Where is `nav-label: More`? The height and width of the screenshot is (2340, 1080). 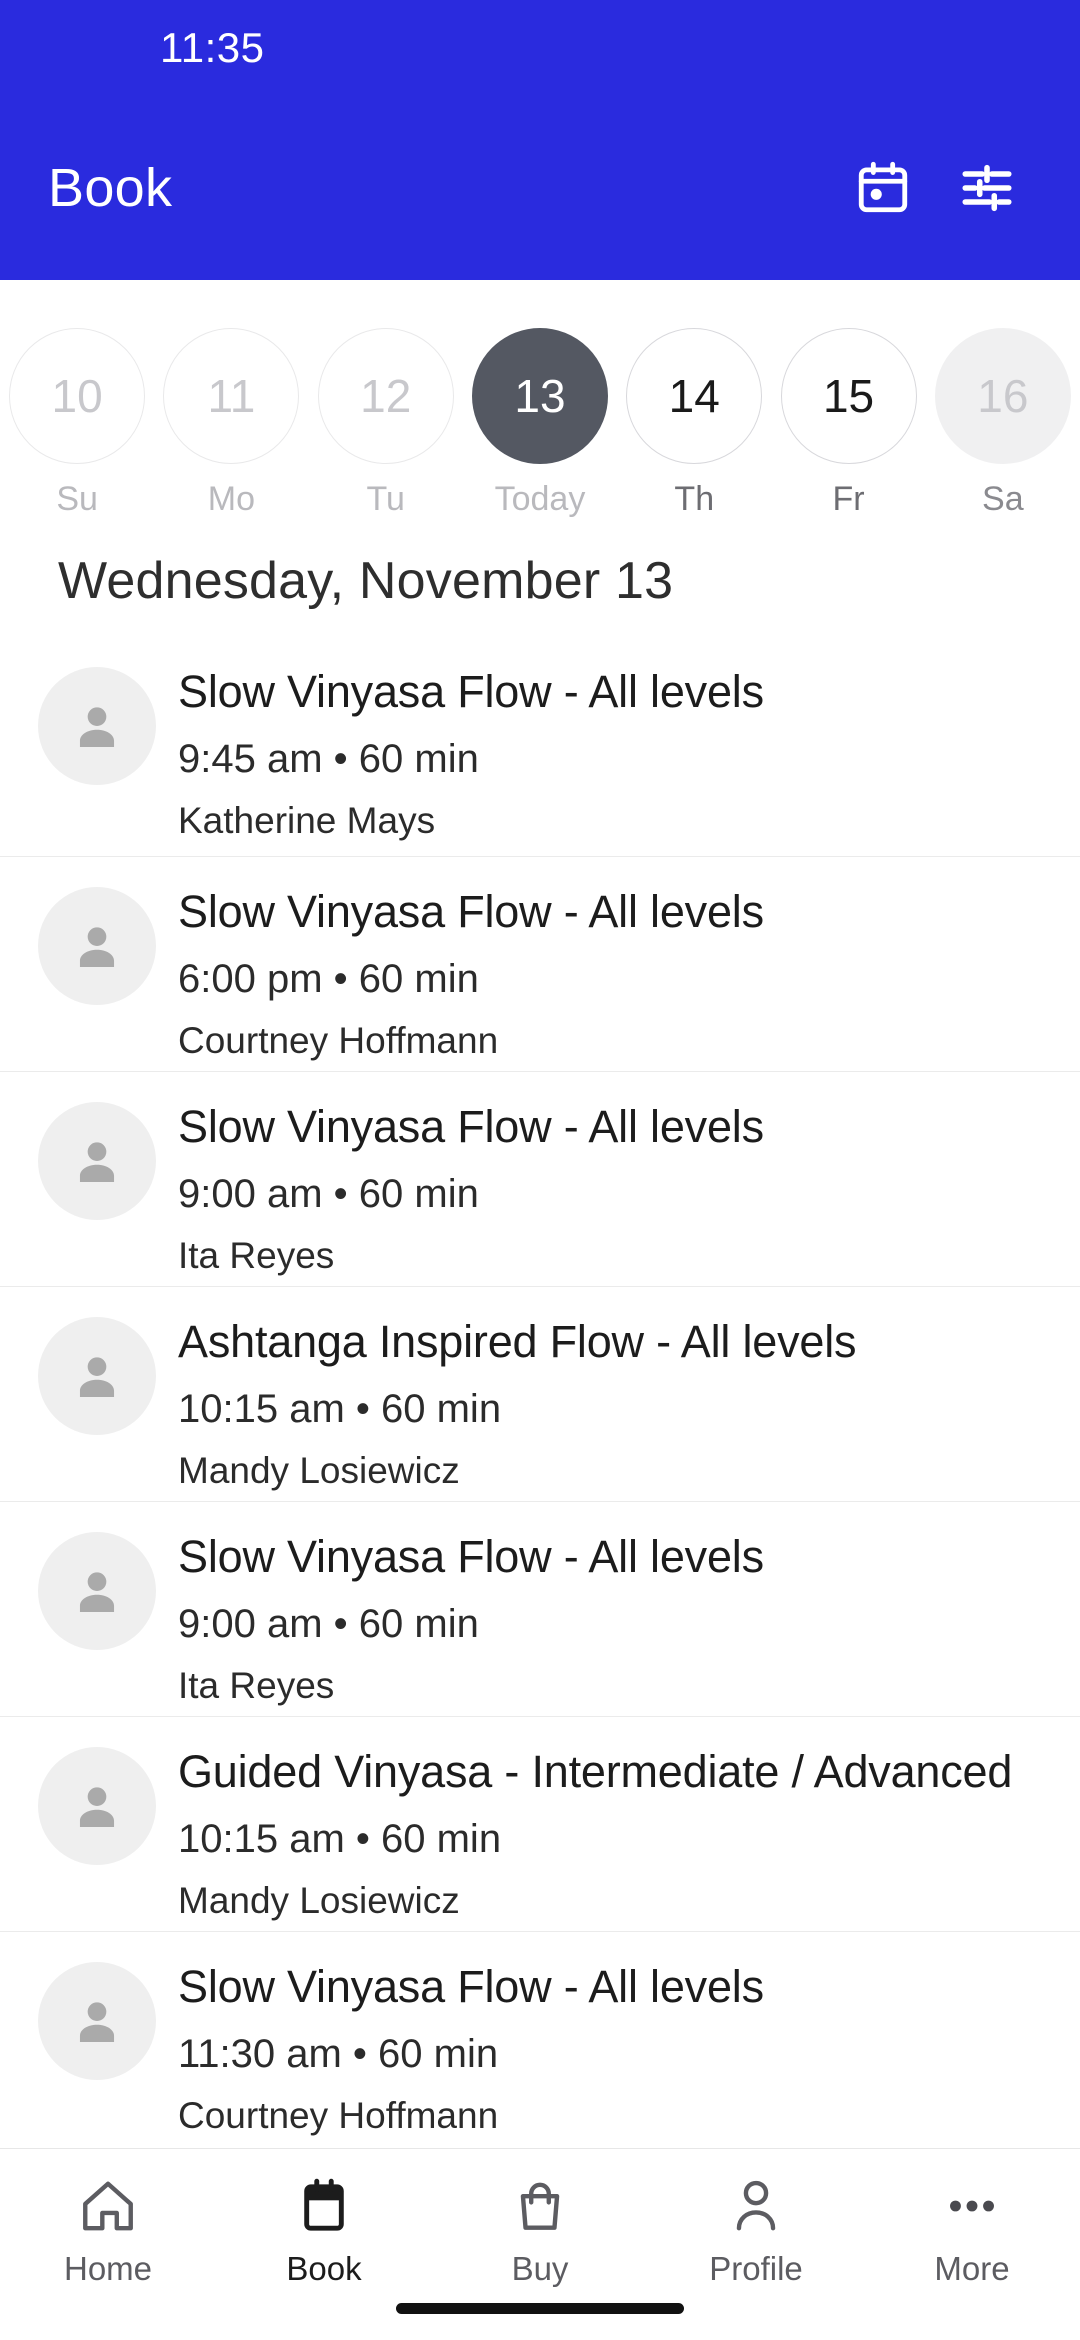 nav-label: More is located at coordinates (972, 2268).